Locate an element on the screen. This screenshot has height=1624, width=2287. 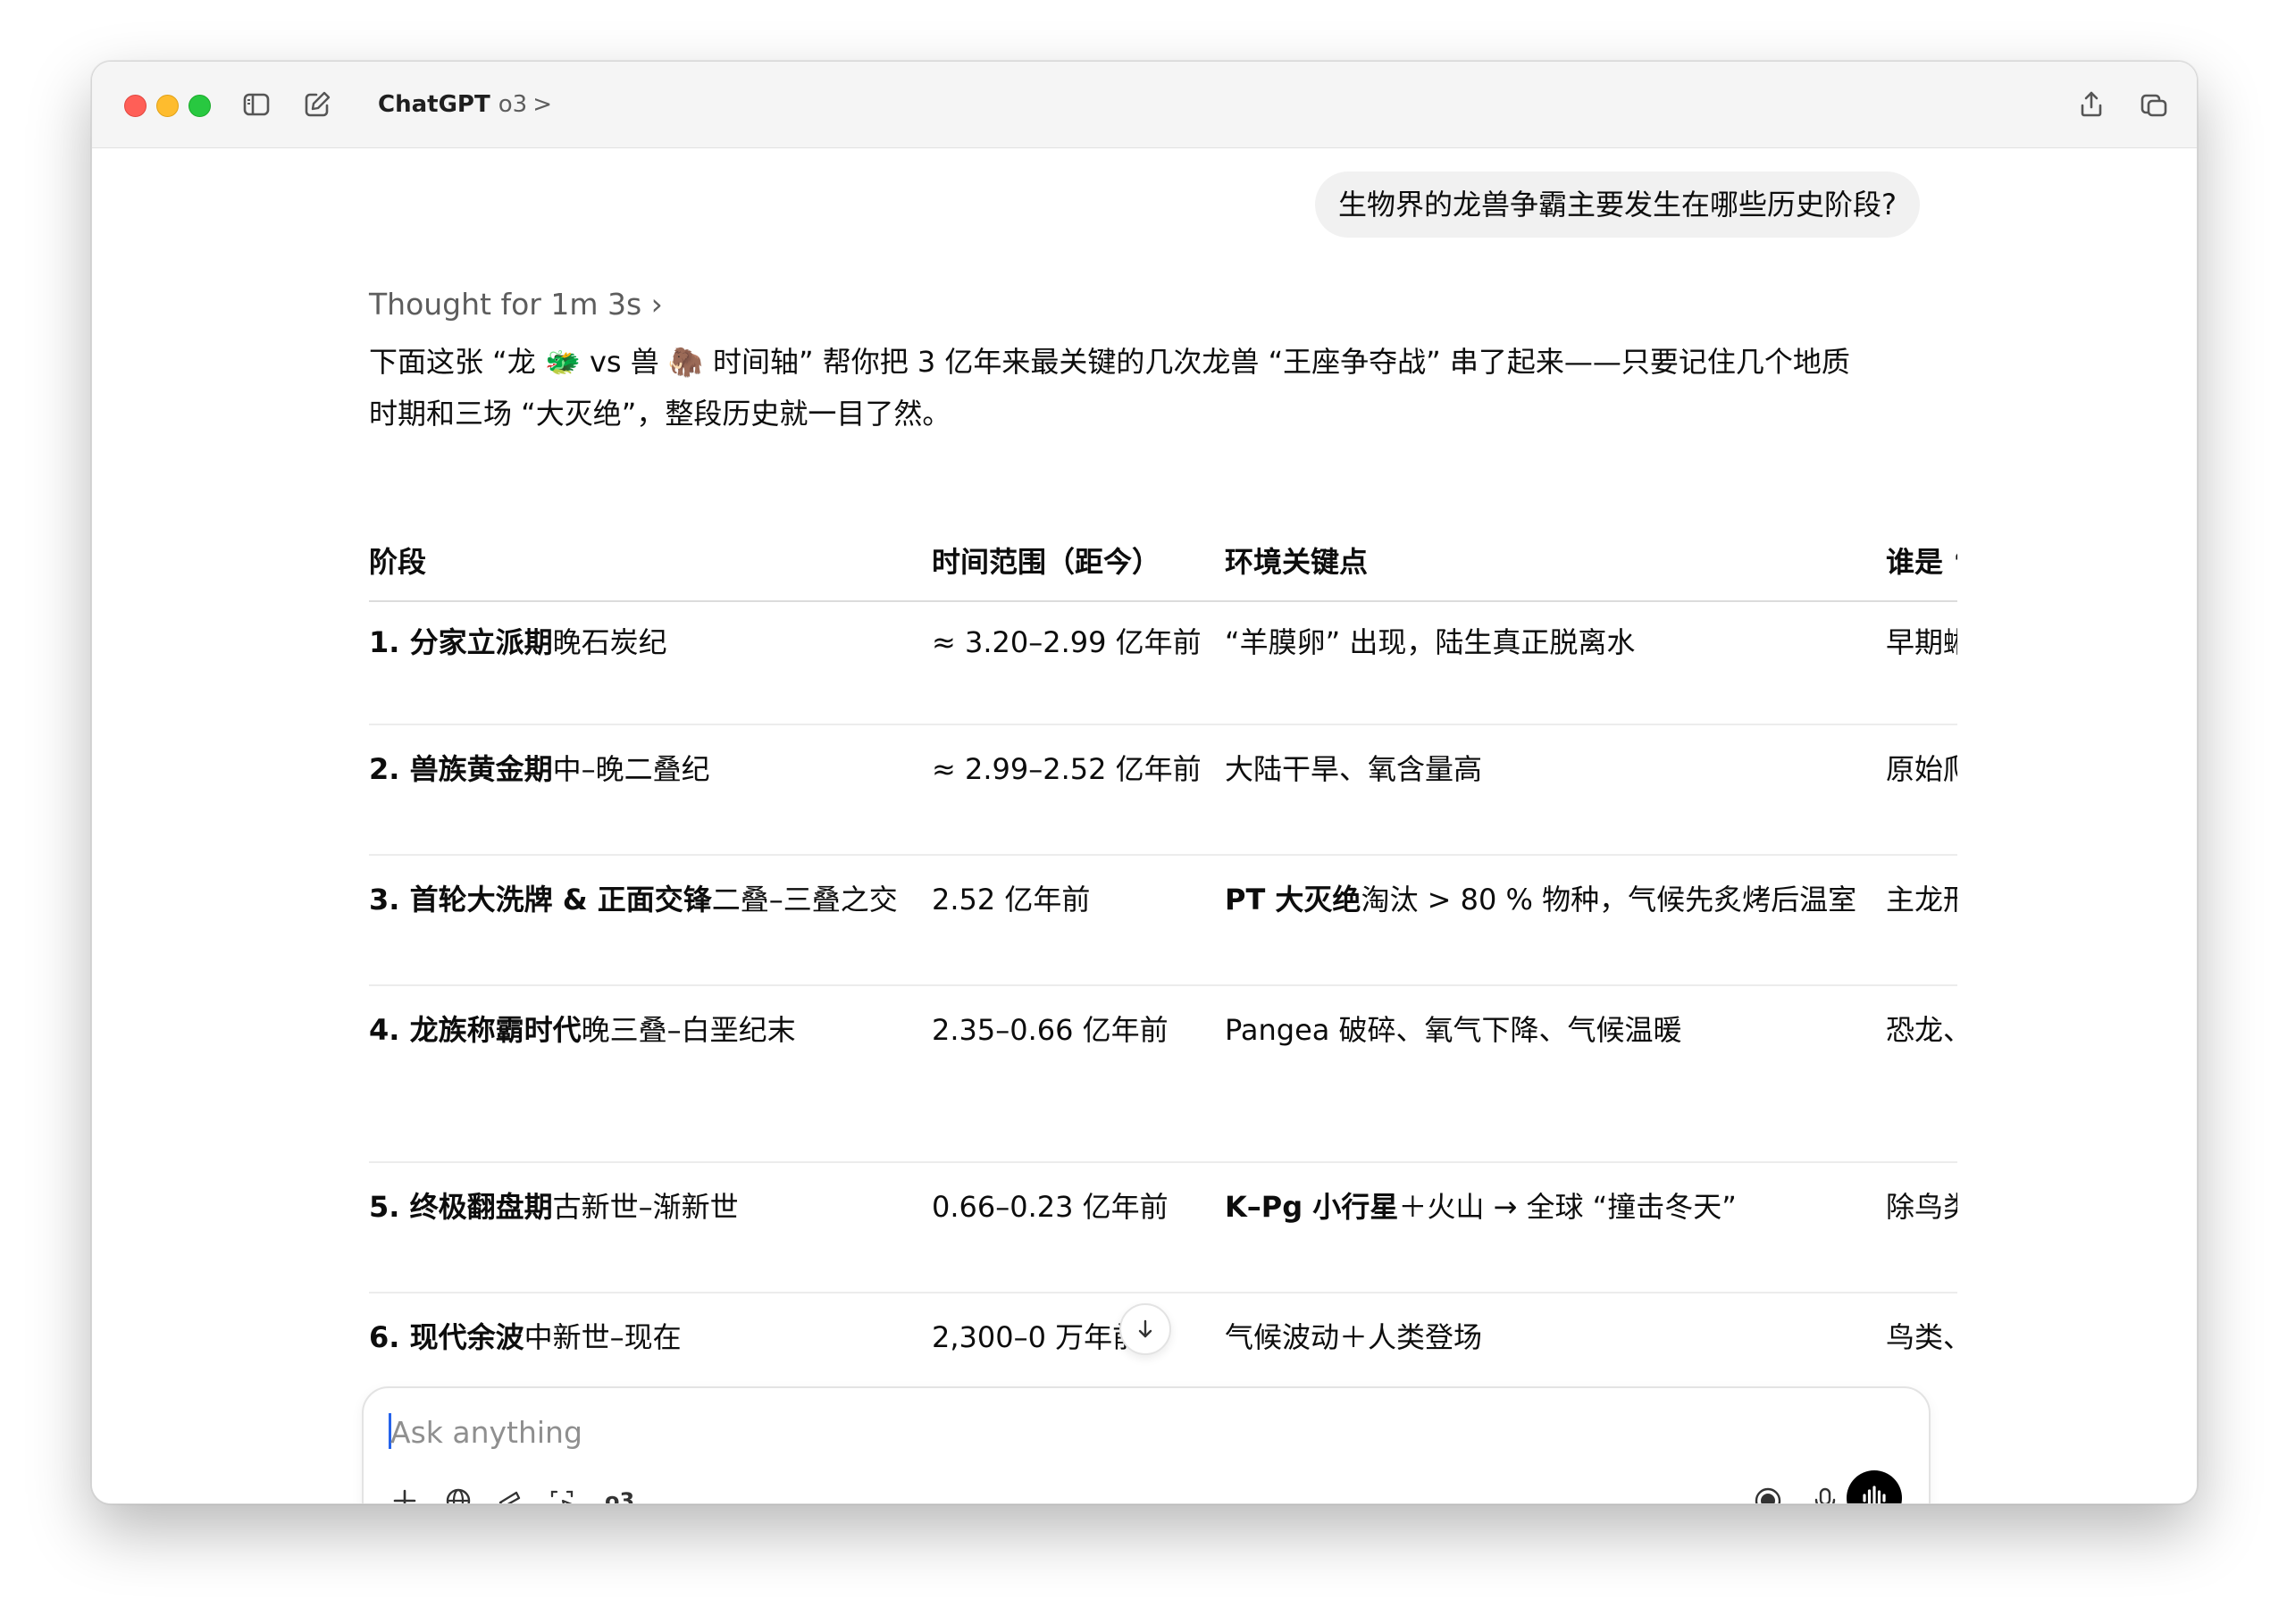
maximize-window-button is located at coordinates (199, 106).